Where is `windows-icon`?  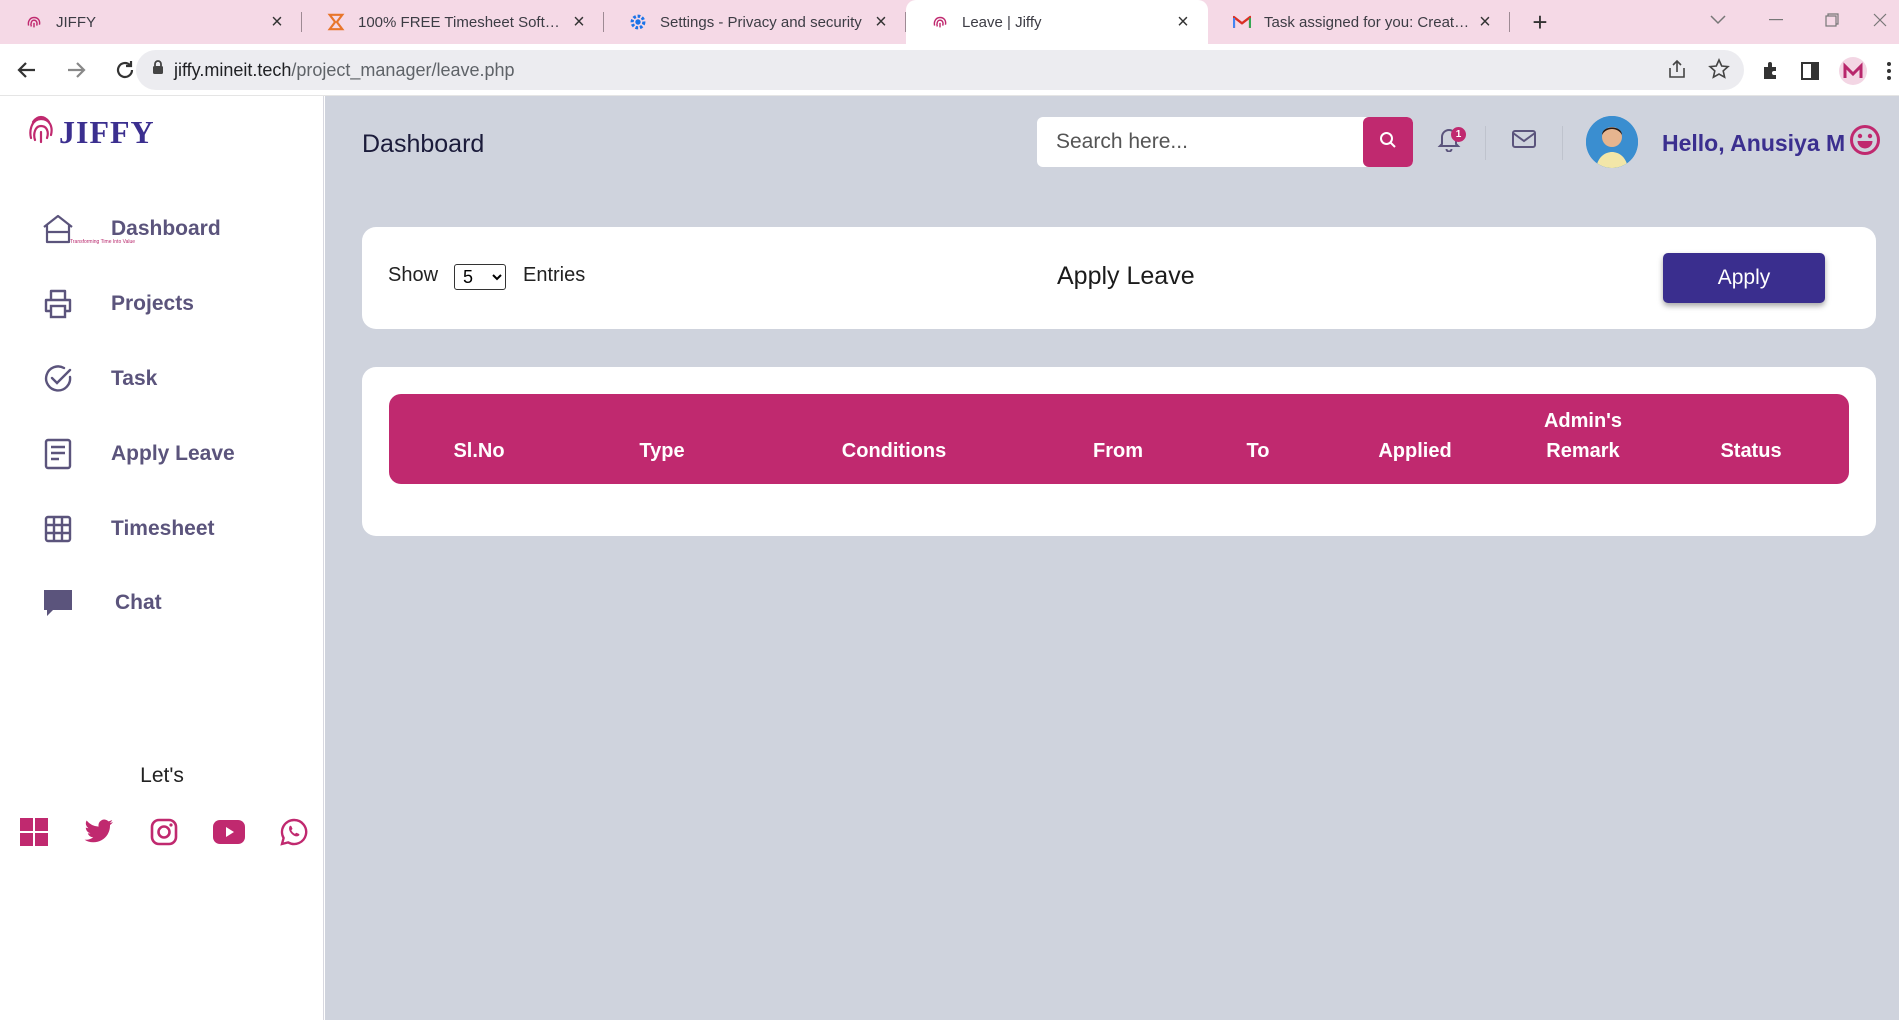
windows-icon is located at coordinates (34, 832).